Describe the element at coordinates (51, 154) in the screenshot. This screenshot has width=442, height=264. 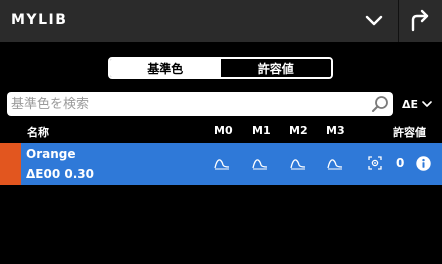
I see `row-name: Orange` at that location.